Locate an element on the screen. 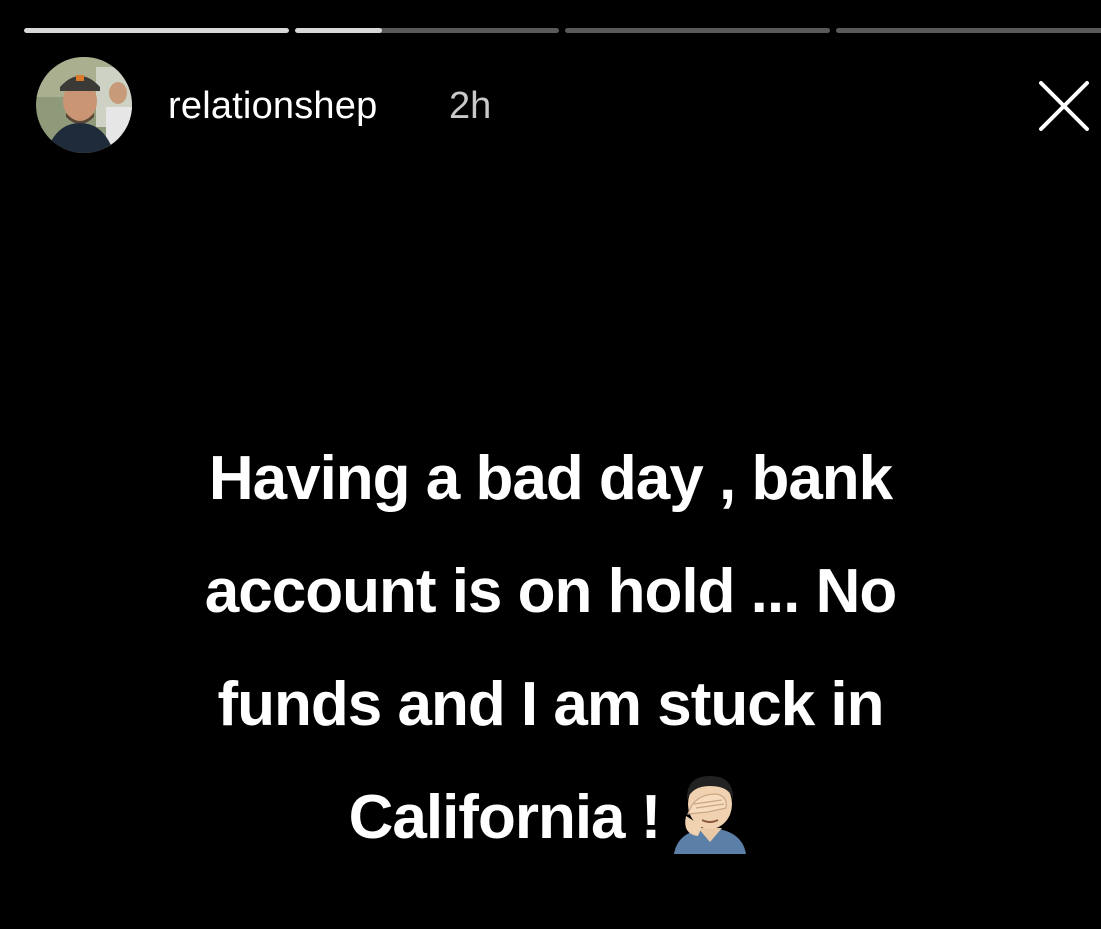  username: relationshep is located at coordinates (272, 106).